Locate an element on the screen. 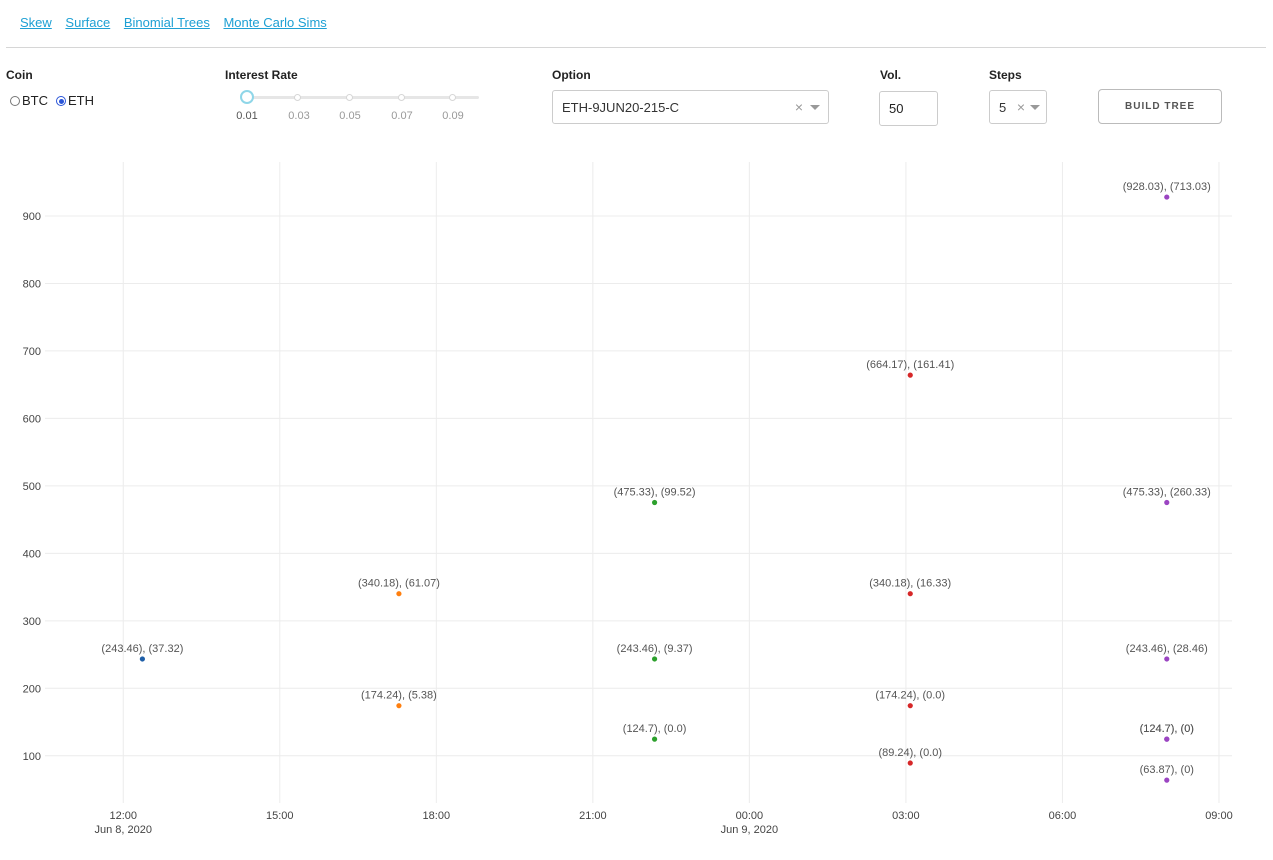 This screenshot has width=1273, height=860. interest-rate-slider-track is located at coordinates (363, 97).